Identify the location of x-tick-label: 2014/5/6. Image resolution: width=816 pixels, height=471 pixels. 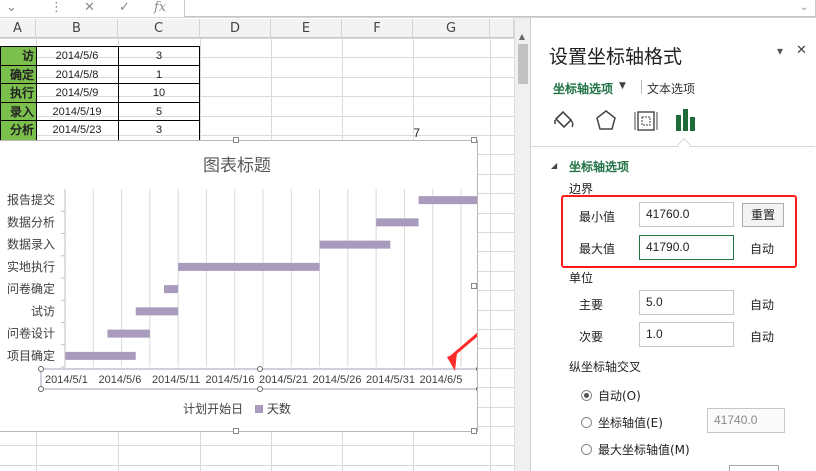
(120, 380).